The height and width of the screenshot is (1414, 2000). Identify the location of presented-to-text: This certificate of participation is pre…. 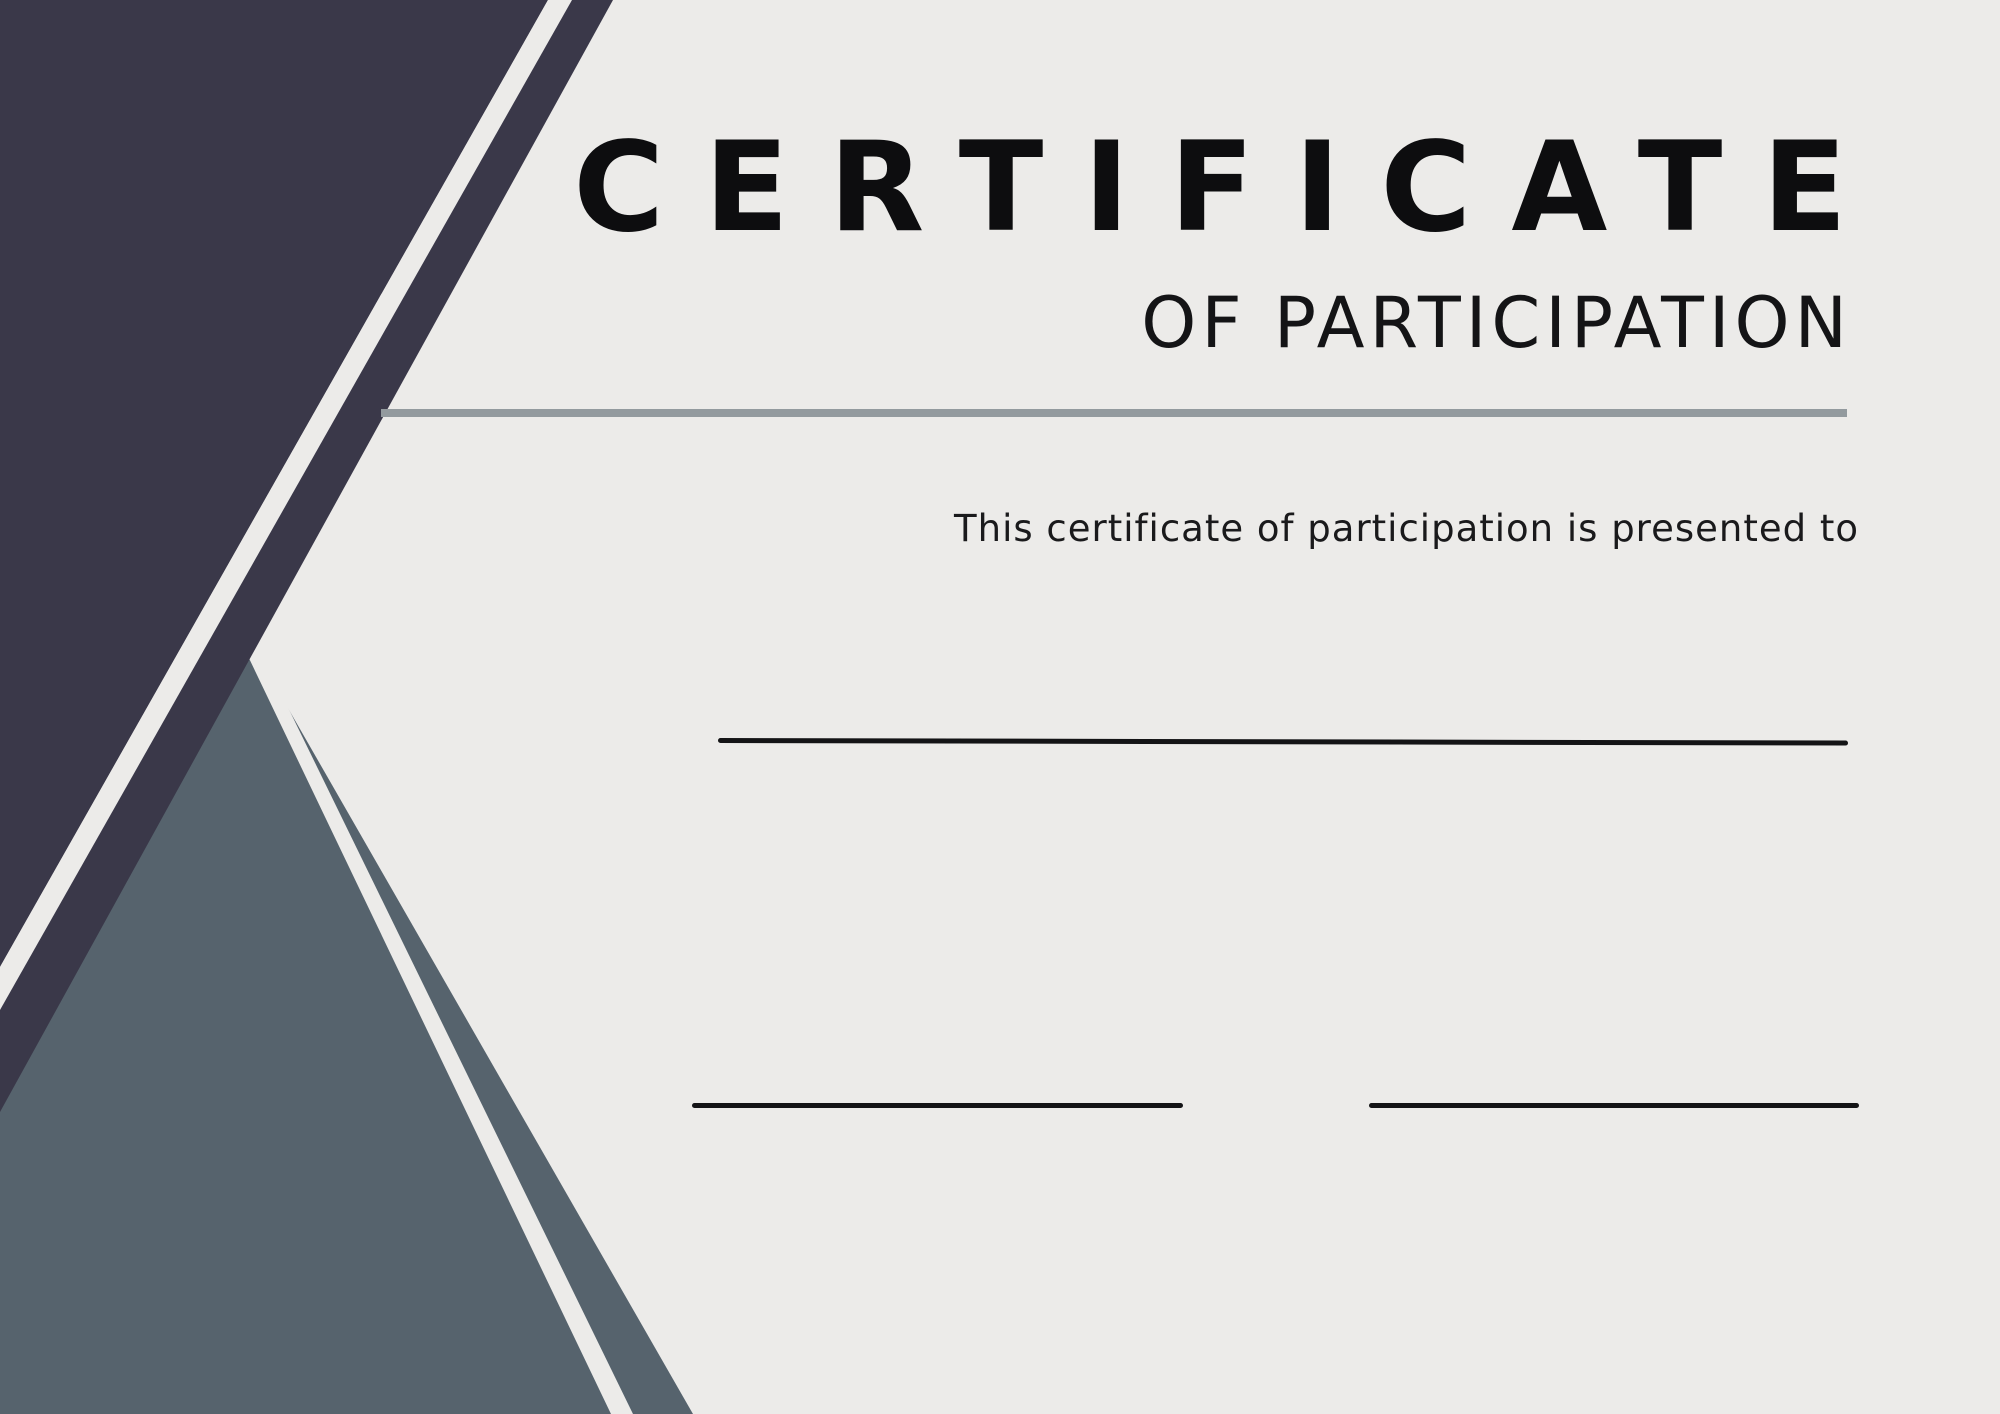
(1406, 528).